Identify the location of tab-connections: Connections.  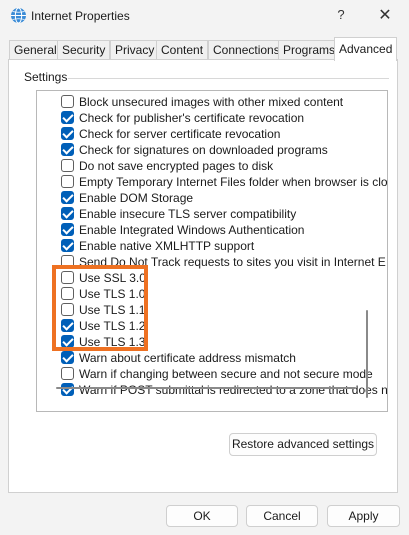
(246, 50).